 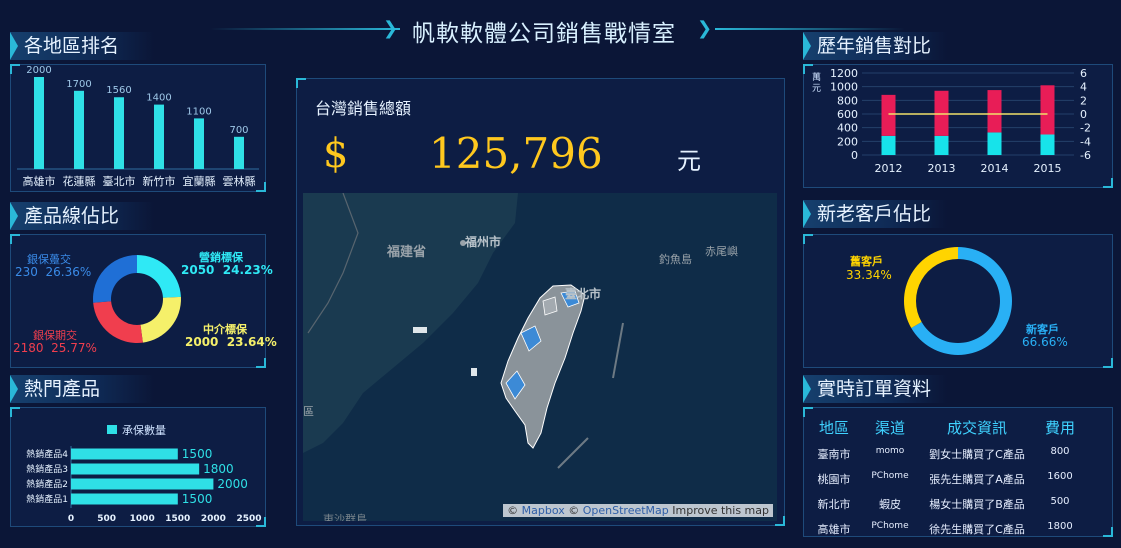 What do you see at coordinates (1085, 141) in the screenshot?
I see `y2-tick-label: -4` at bounding box center [1085, 141].